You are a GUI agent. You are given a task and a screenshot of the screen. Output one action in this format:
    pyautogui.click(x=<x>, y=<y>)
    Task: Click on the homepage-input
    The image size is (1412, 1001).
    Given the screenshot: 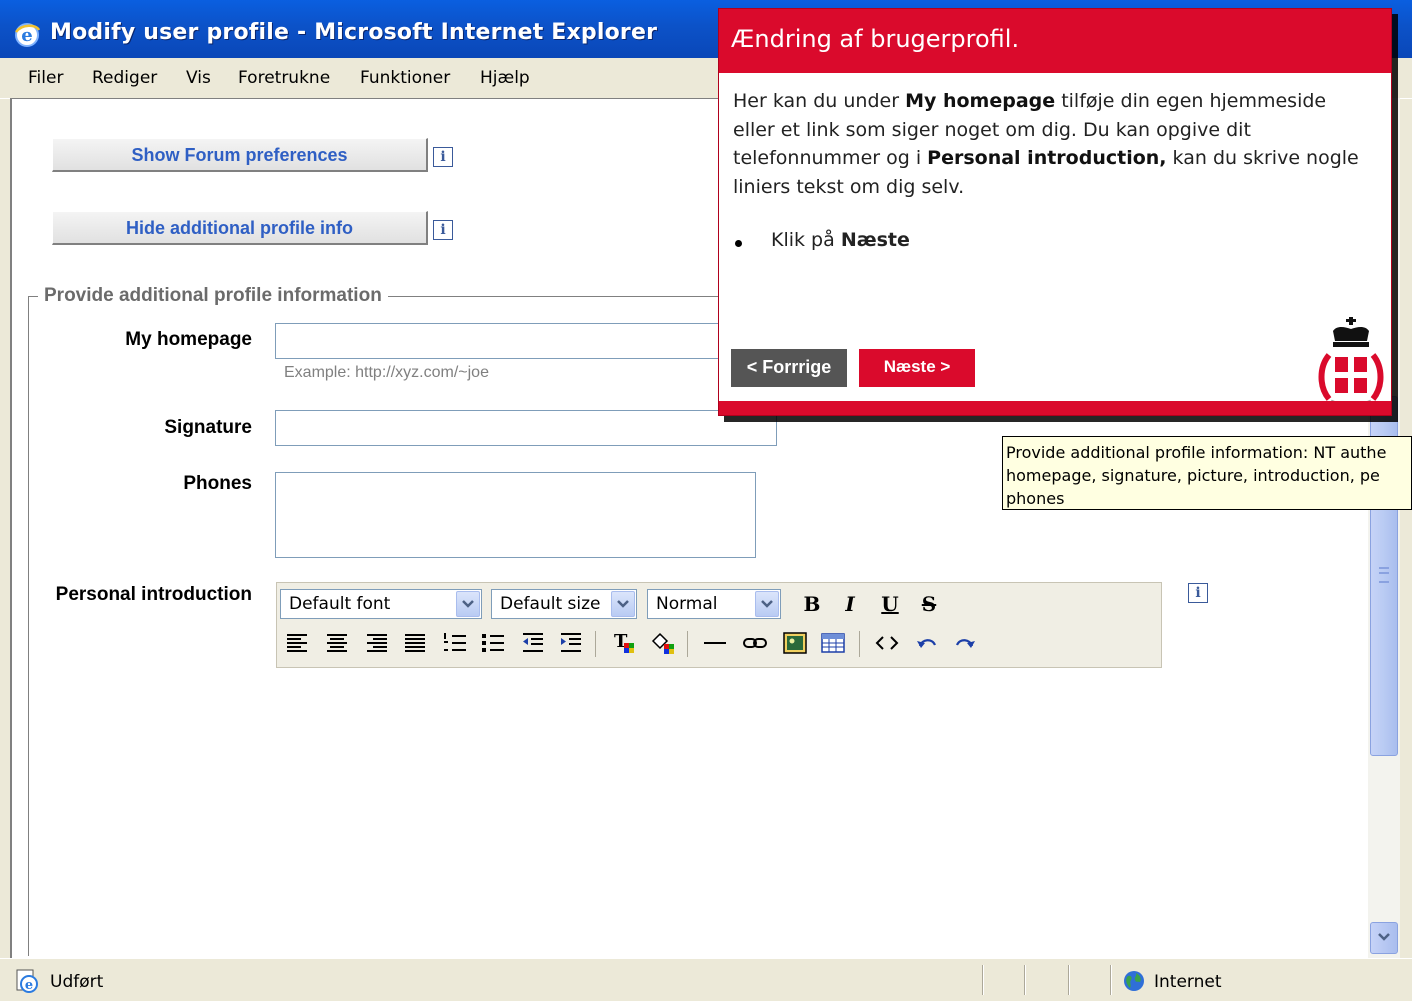 What is the action you would take?
    pyautogui.click(x=500, y=341)
    